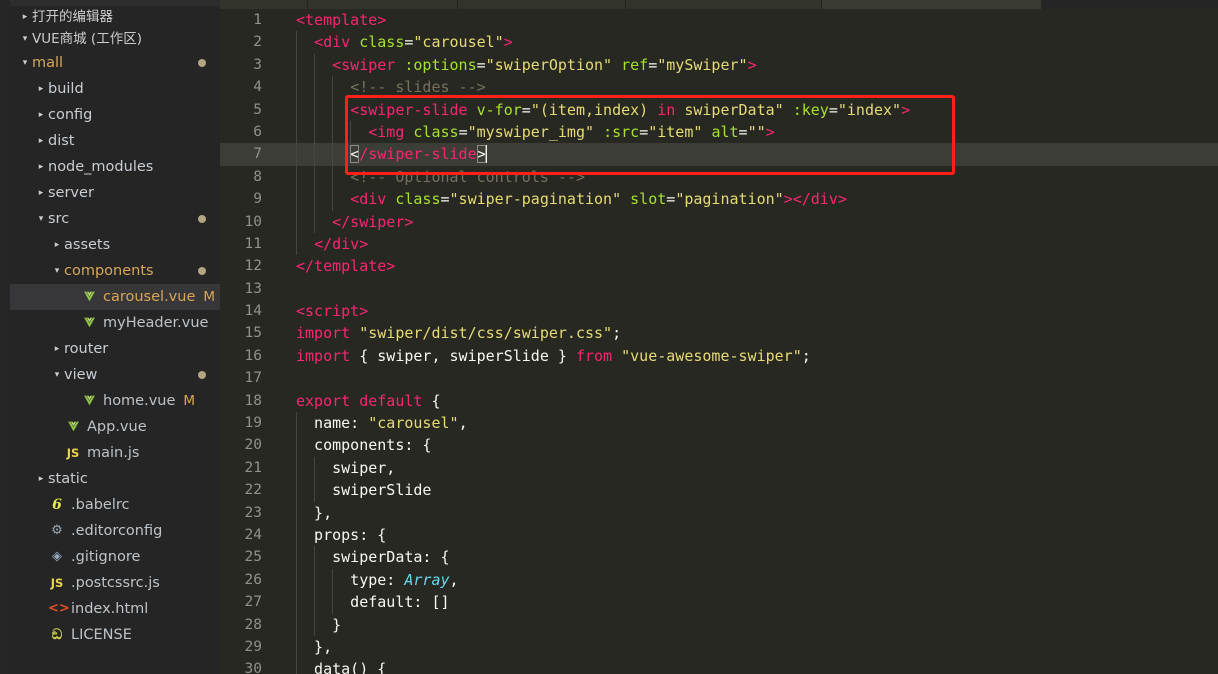 The width and height of the screenshot is (1218, 674). What do you see at coordinates (719, 311) in the screenshot?
I see `code-line: 14 <script>` at bounding box center [719, 311].